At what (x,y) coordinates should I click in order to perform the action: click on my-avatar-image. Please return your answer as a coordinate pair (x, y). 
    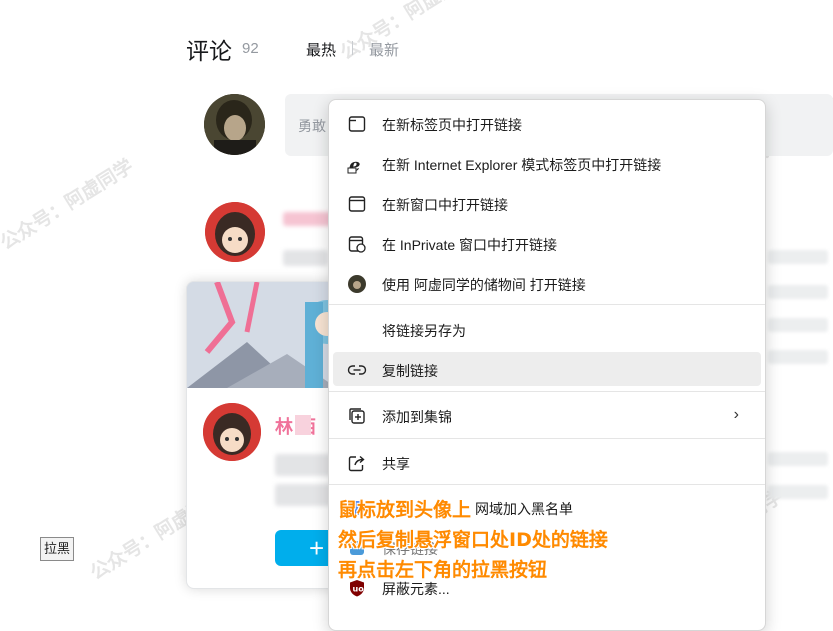
    Looking at the image, I should click on (234, 124).